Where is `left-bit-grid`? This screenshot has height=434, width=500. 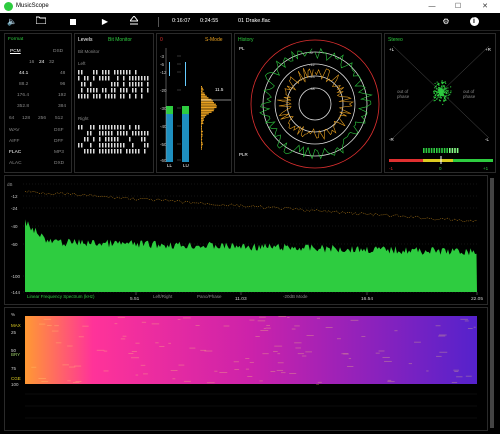
left-bit-grid is located at coordinates (113, 84).